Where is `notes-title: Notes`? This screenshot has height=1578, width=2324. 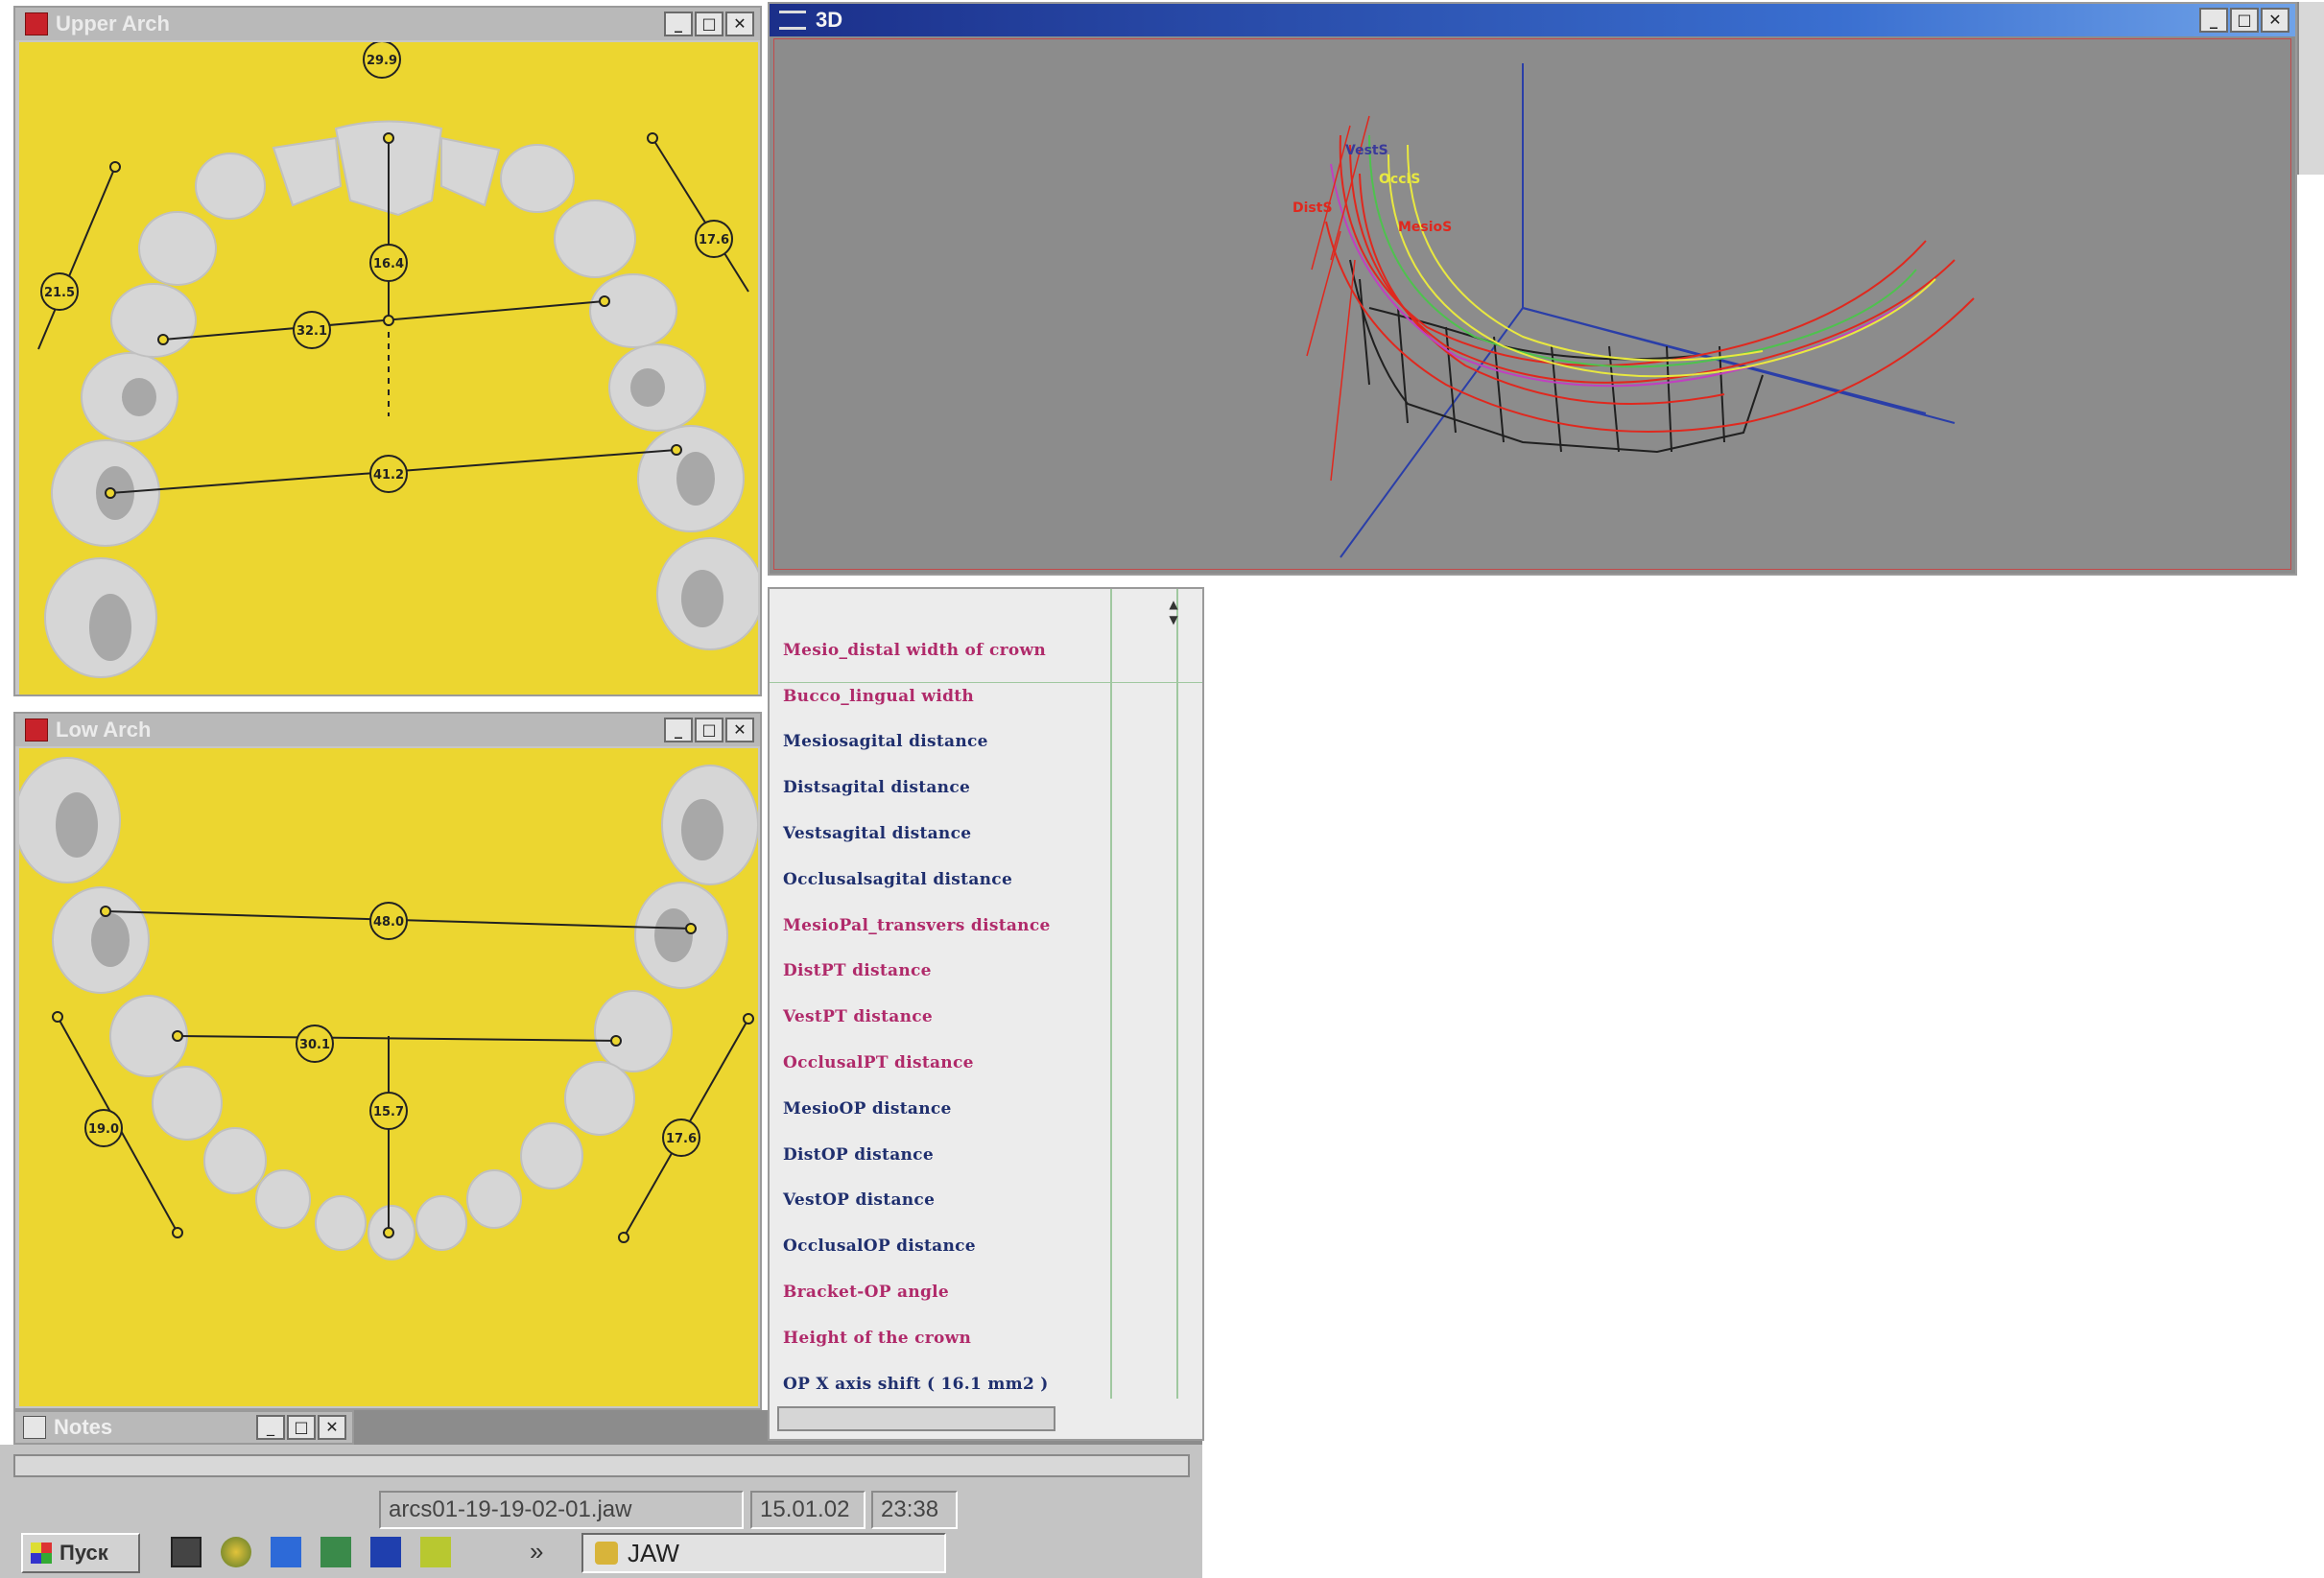 notes-title: Notes is located at coordinates (83, 1427).